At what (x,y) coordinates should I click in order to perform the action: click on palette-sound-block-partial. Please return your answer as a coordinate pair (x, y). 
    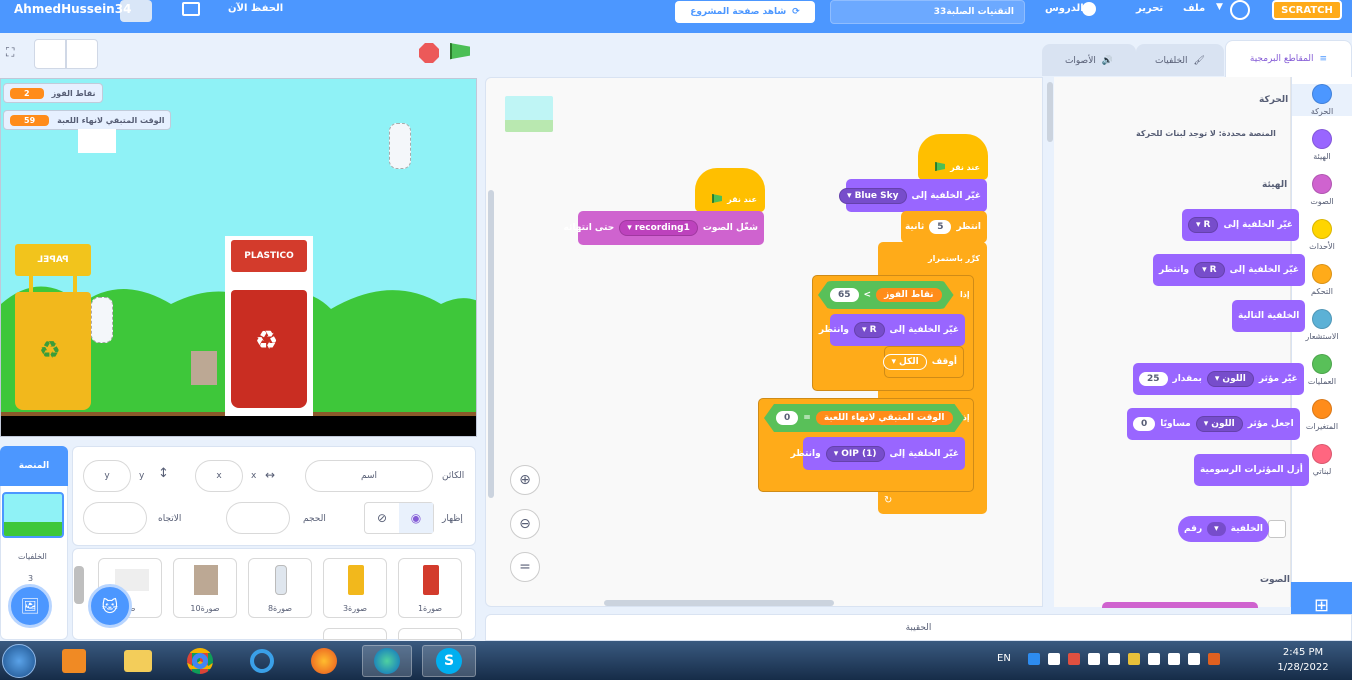
    Looking at the image, I should click on (1180, 605).